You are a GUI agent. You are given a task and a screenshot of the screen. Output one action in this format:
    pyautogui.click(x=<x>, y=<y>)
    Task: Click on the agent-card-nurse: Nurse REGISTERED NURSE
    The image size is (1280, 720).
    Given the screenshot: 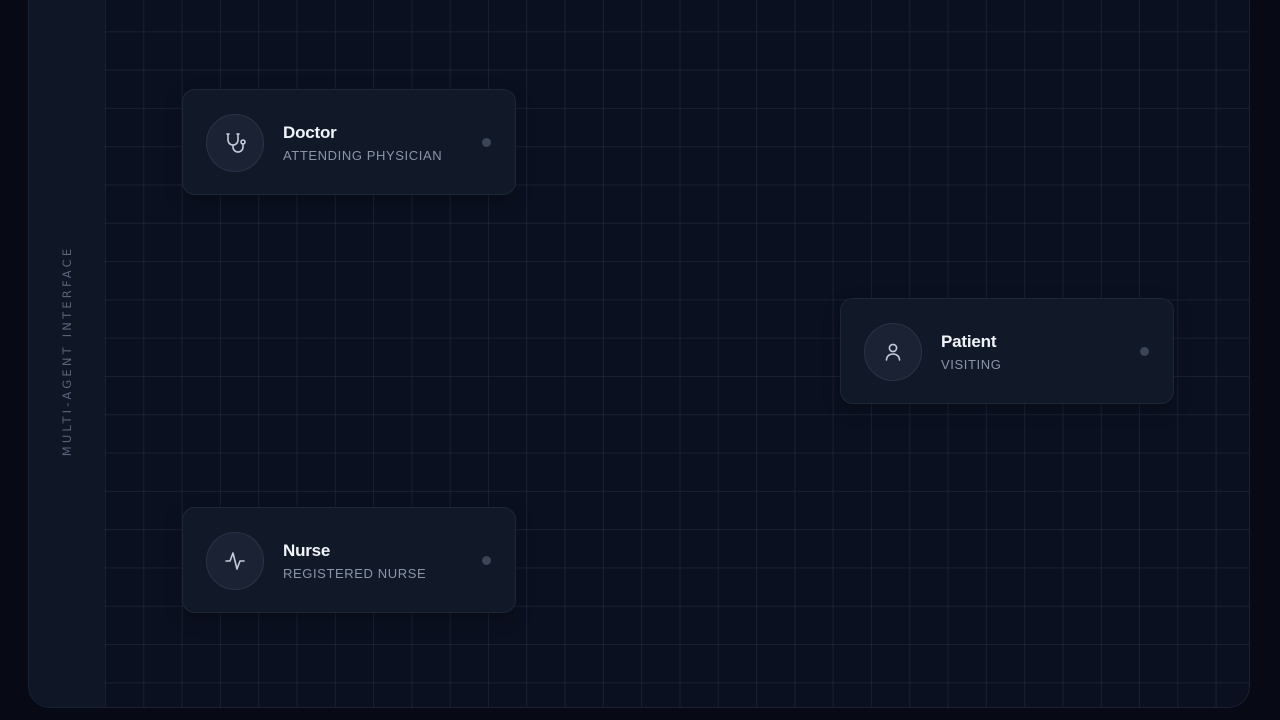 What is the action you would take?
    pyautogui.click(x=349, y=560)
    